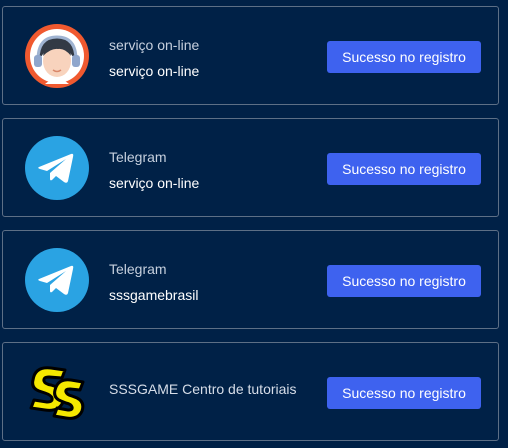  Describe the element at coordinates (57, 392) in the screenshot. I see `sss-logo-icon` at that location.